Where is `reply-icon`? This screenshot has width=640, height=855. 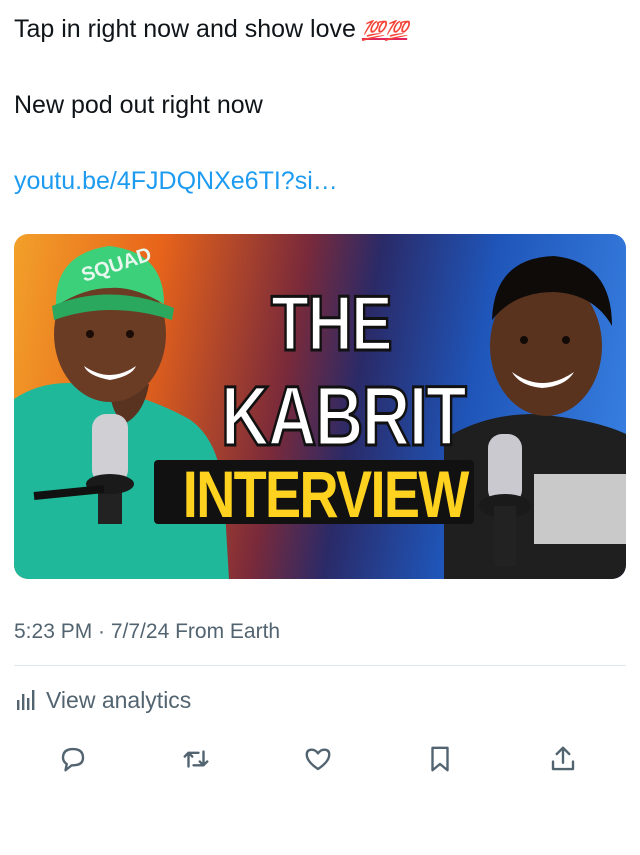 reply-icon is located at coordinates (73, 759).